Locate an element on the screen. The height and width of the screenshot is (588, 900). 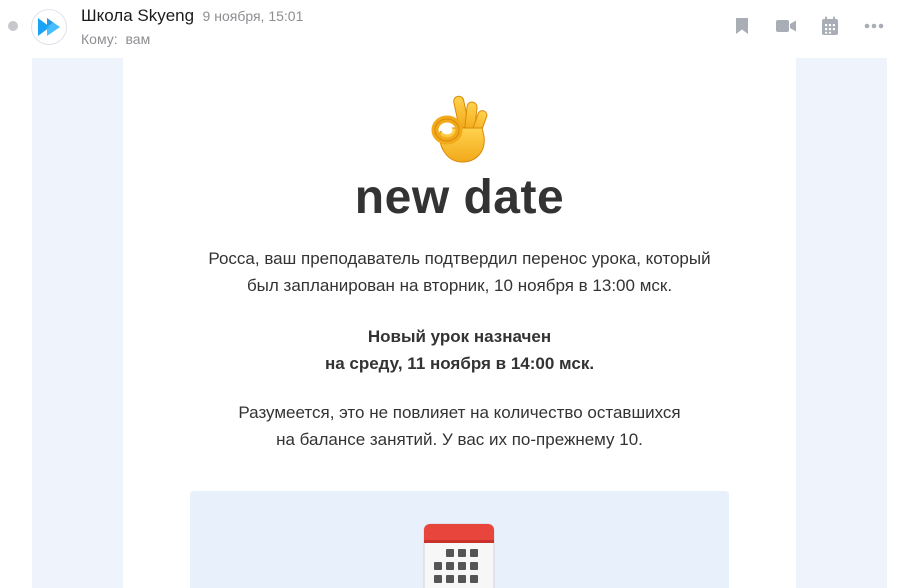
sender-name: Школа Skyeng is located at coordinates (137, 15).